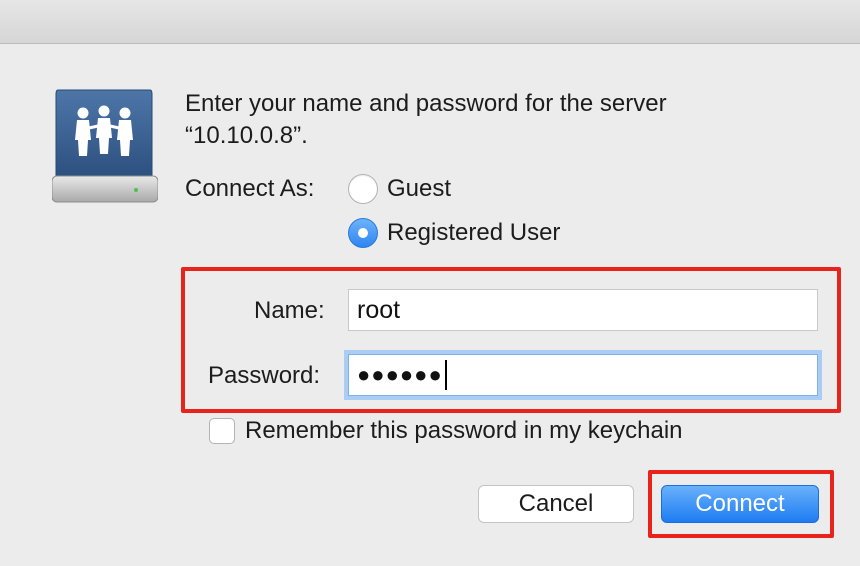 This screenshot has width=860, height=566. I want to click on remember-label: Remember this password in my keychain, so click(464, 431).